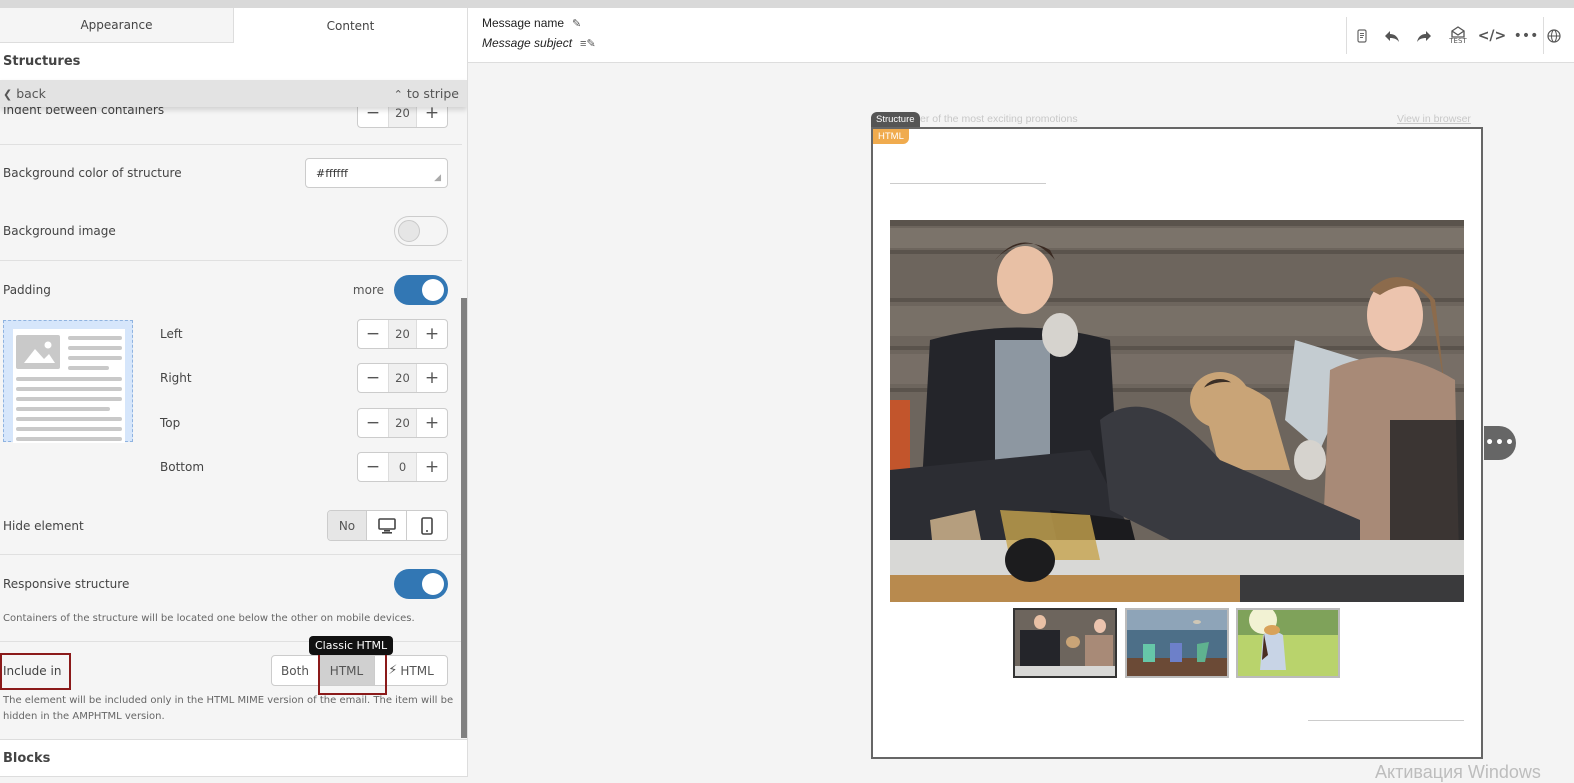 The height and width of the screenshot is (783, 1574). Describe the element at coordinates (347, 525) in the screenshot. I see `hide-no-button: No` at that location.